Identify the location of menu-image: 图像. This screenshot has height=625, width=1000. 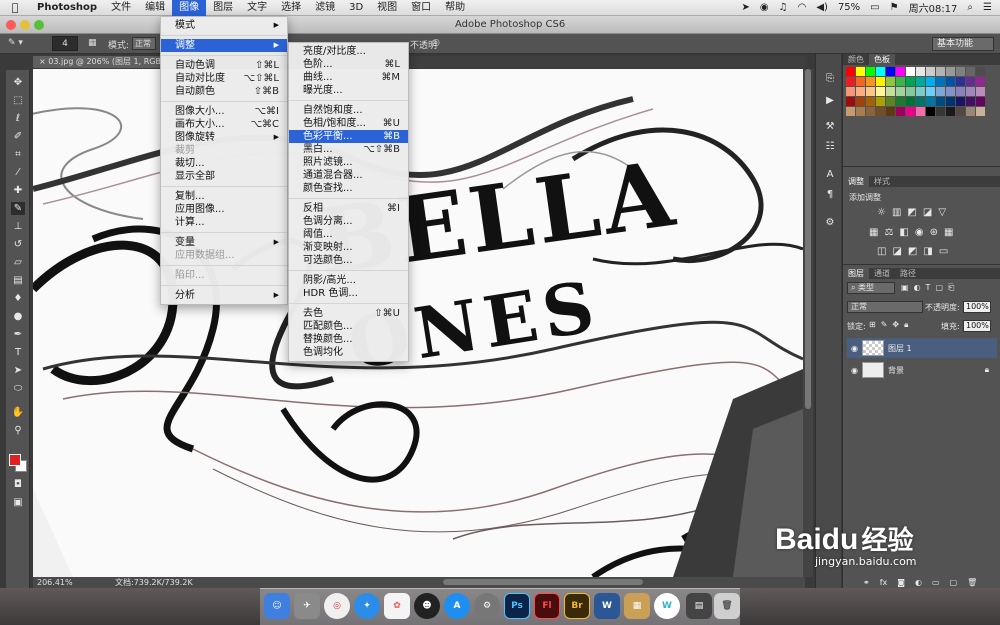
(189, 8).